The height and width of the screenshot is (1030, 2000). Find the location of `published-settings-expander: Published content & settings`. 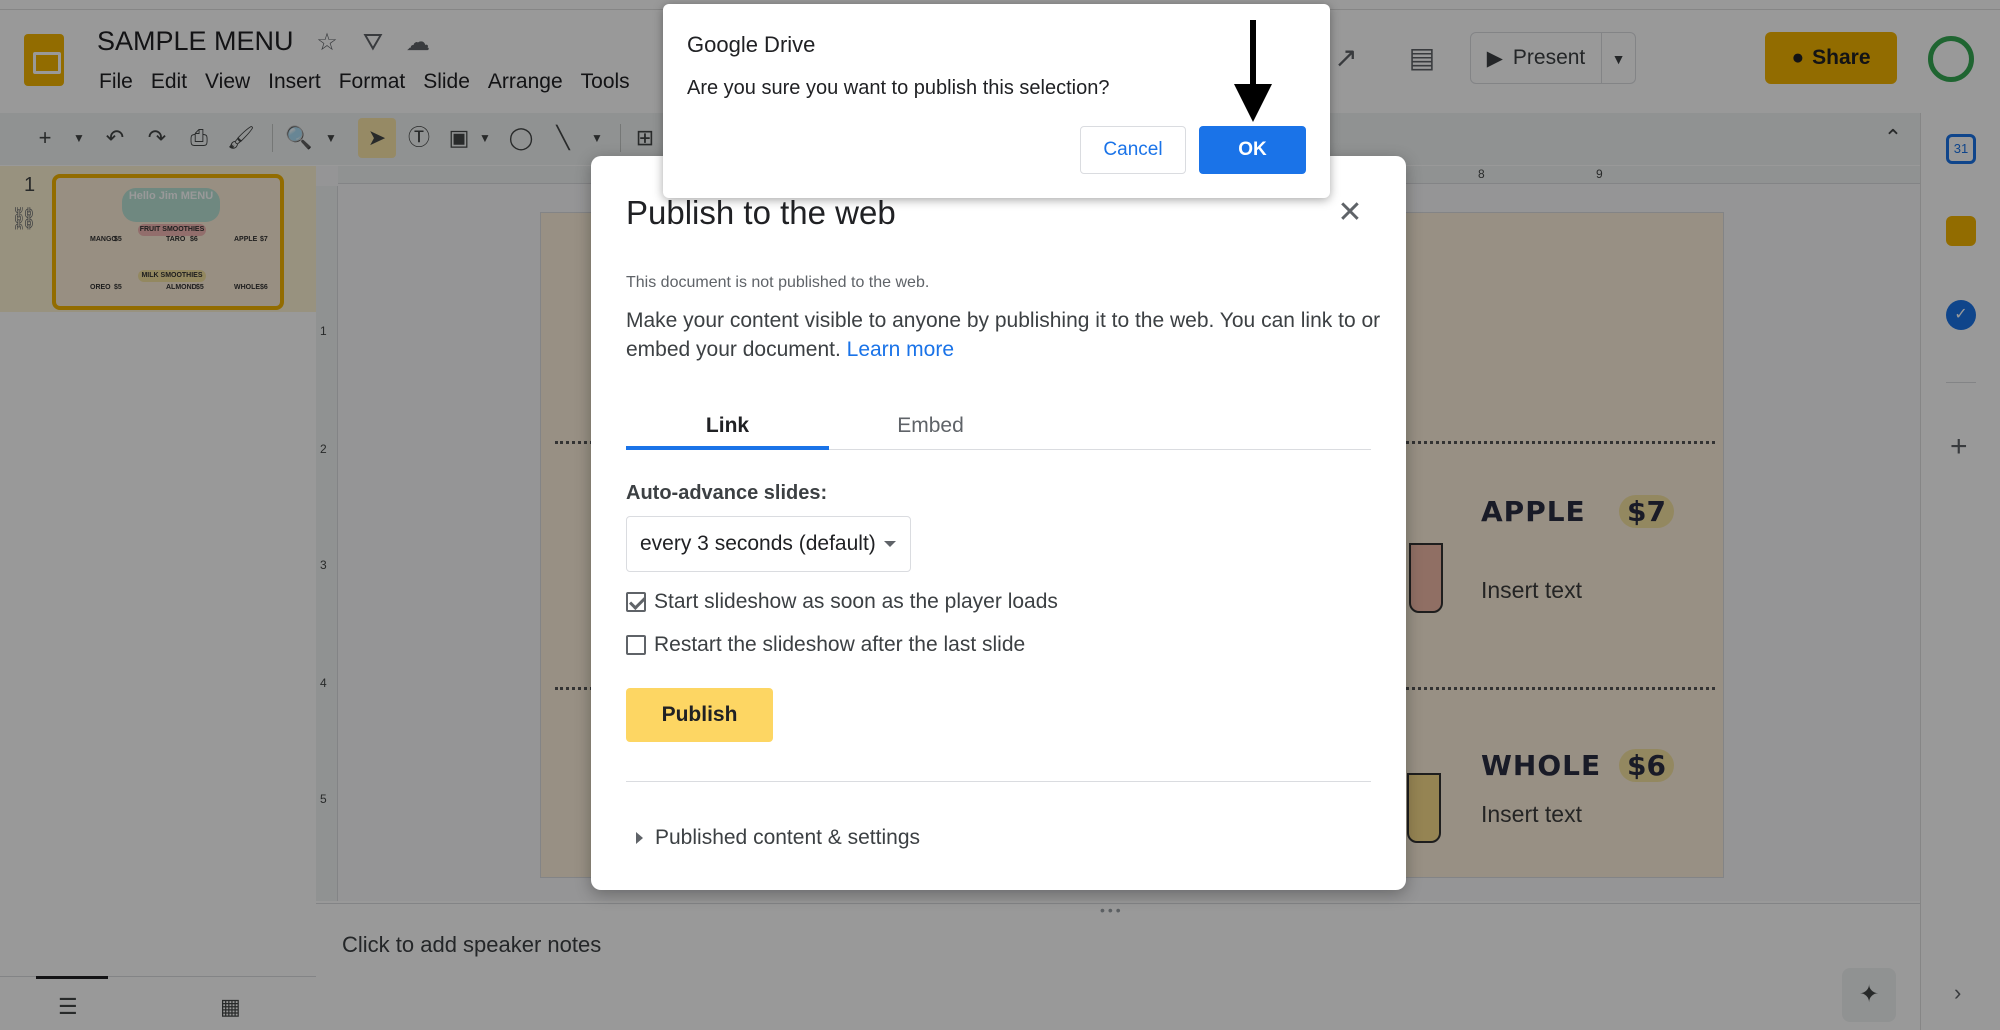

published-settings-expander: Published content & settings is located at coordinates (778, 838).